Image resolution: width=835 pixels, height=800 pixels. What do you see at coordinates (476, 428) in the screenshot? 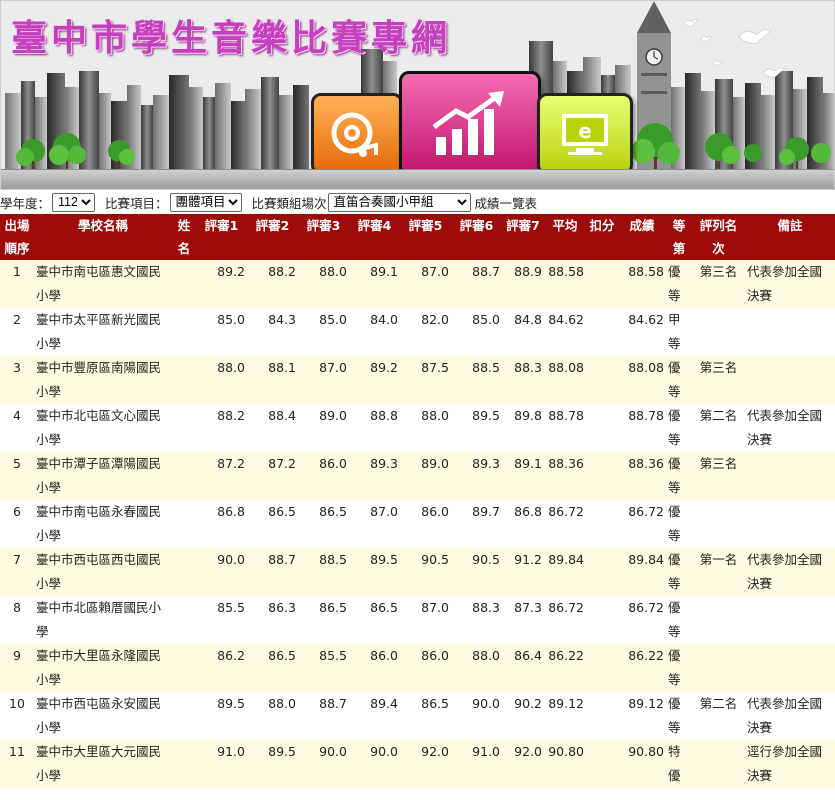
I see `cell-judge-6: 89.5` at bounding box center [476, 428].